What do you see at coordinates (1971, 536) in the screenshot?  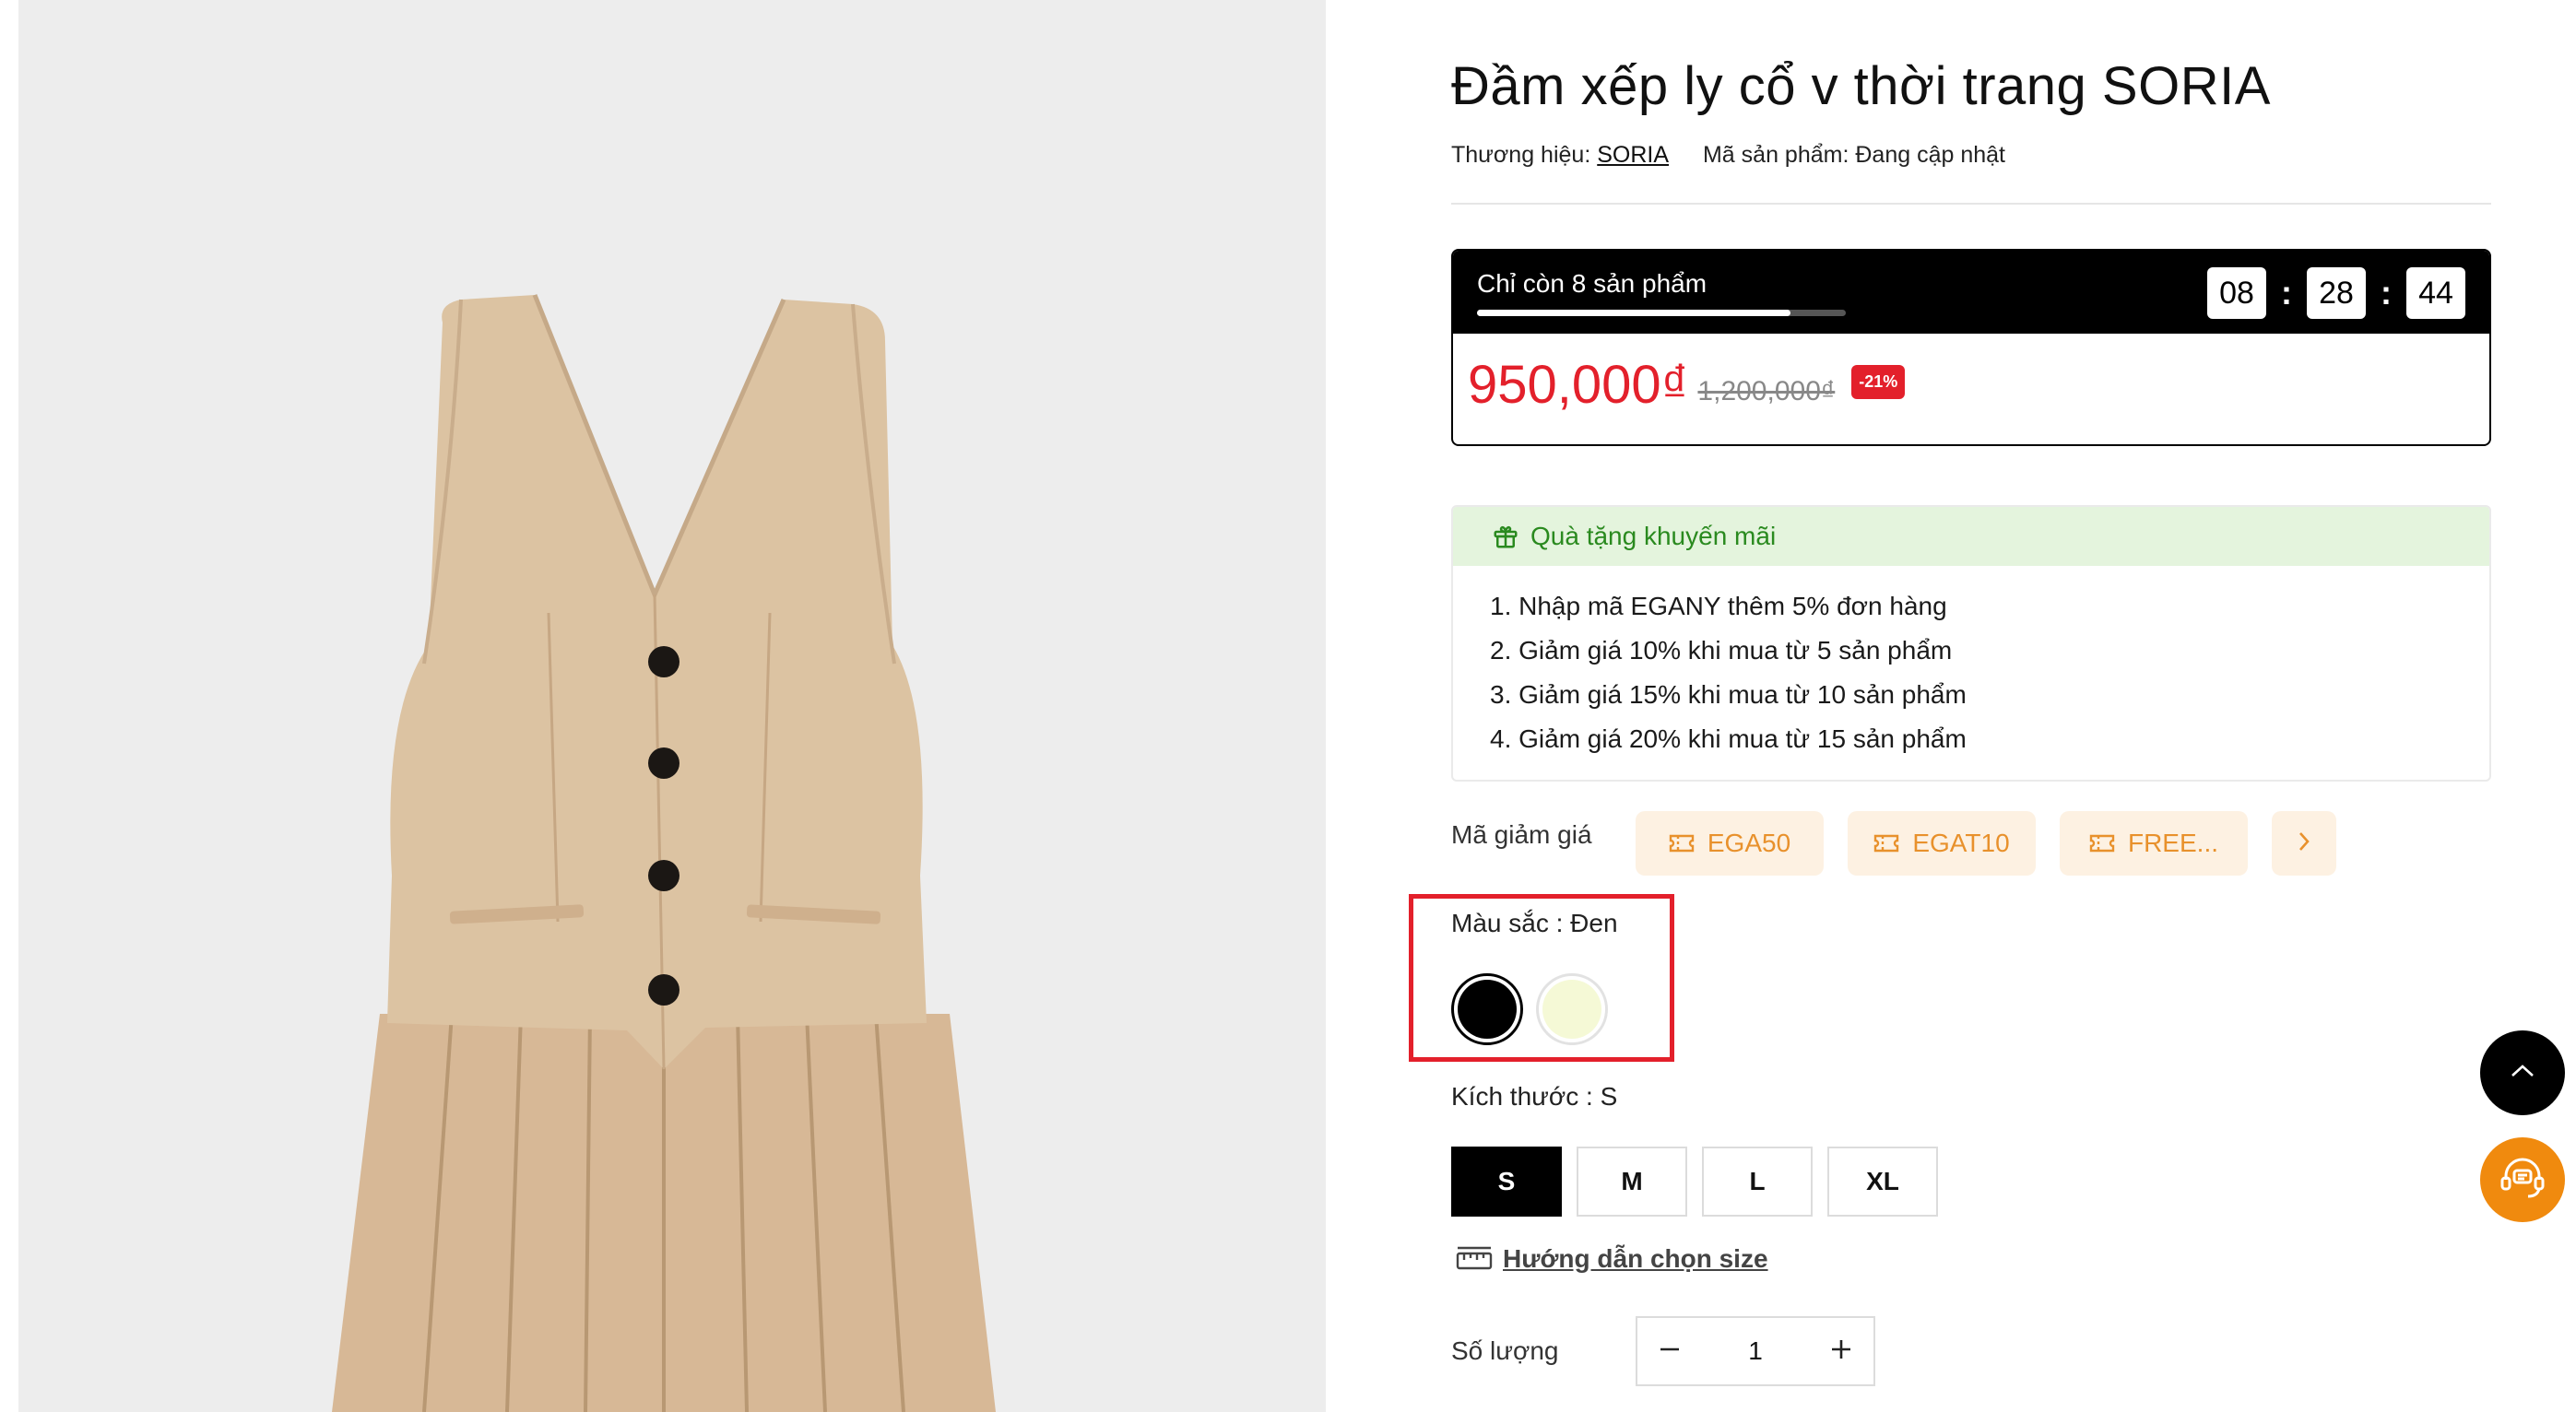 I see `promotion-header: Quà tặng khuyến mãi` at bounding box center [1971, 536].